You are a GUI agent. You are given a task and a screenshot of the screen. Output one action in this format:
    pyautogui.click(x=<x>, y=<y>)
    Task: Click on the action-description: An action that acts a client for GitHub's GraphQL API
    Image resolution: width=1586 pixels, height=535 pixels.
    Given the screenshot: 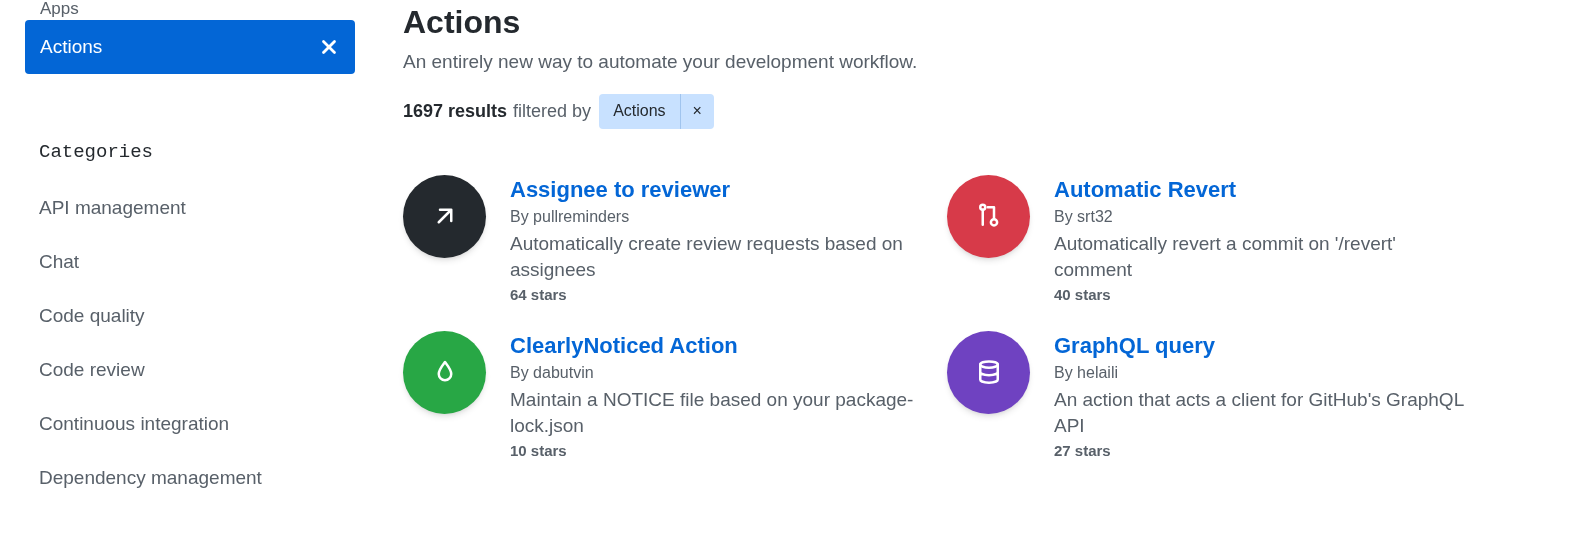 What is the action you would take?
    pyautogui.click(x=1259, y=412)
    